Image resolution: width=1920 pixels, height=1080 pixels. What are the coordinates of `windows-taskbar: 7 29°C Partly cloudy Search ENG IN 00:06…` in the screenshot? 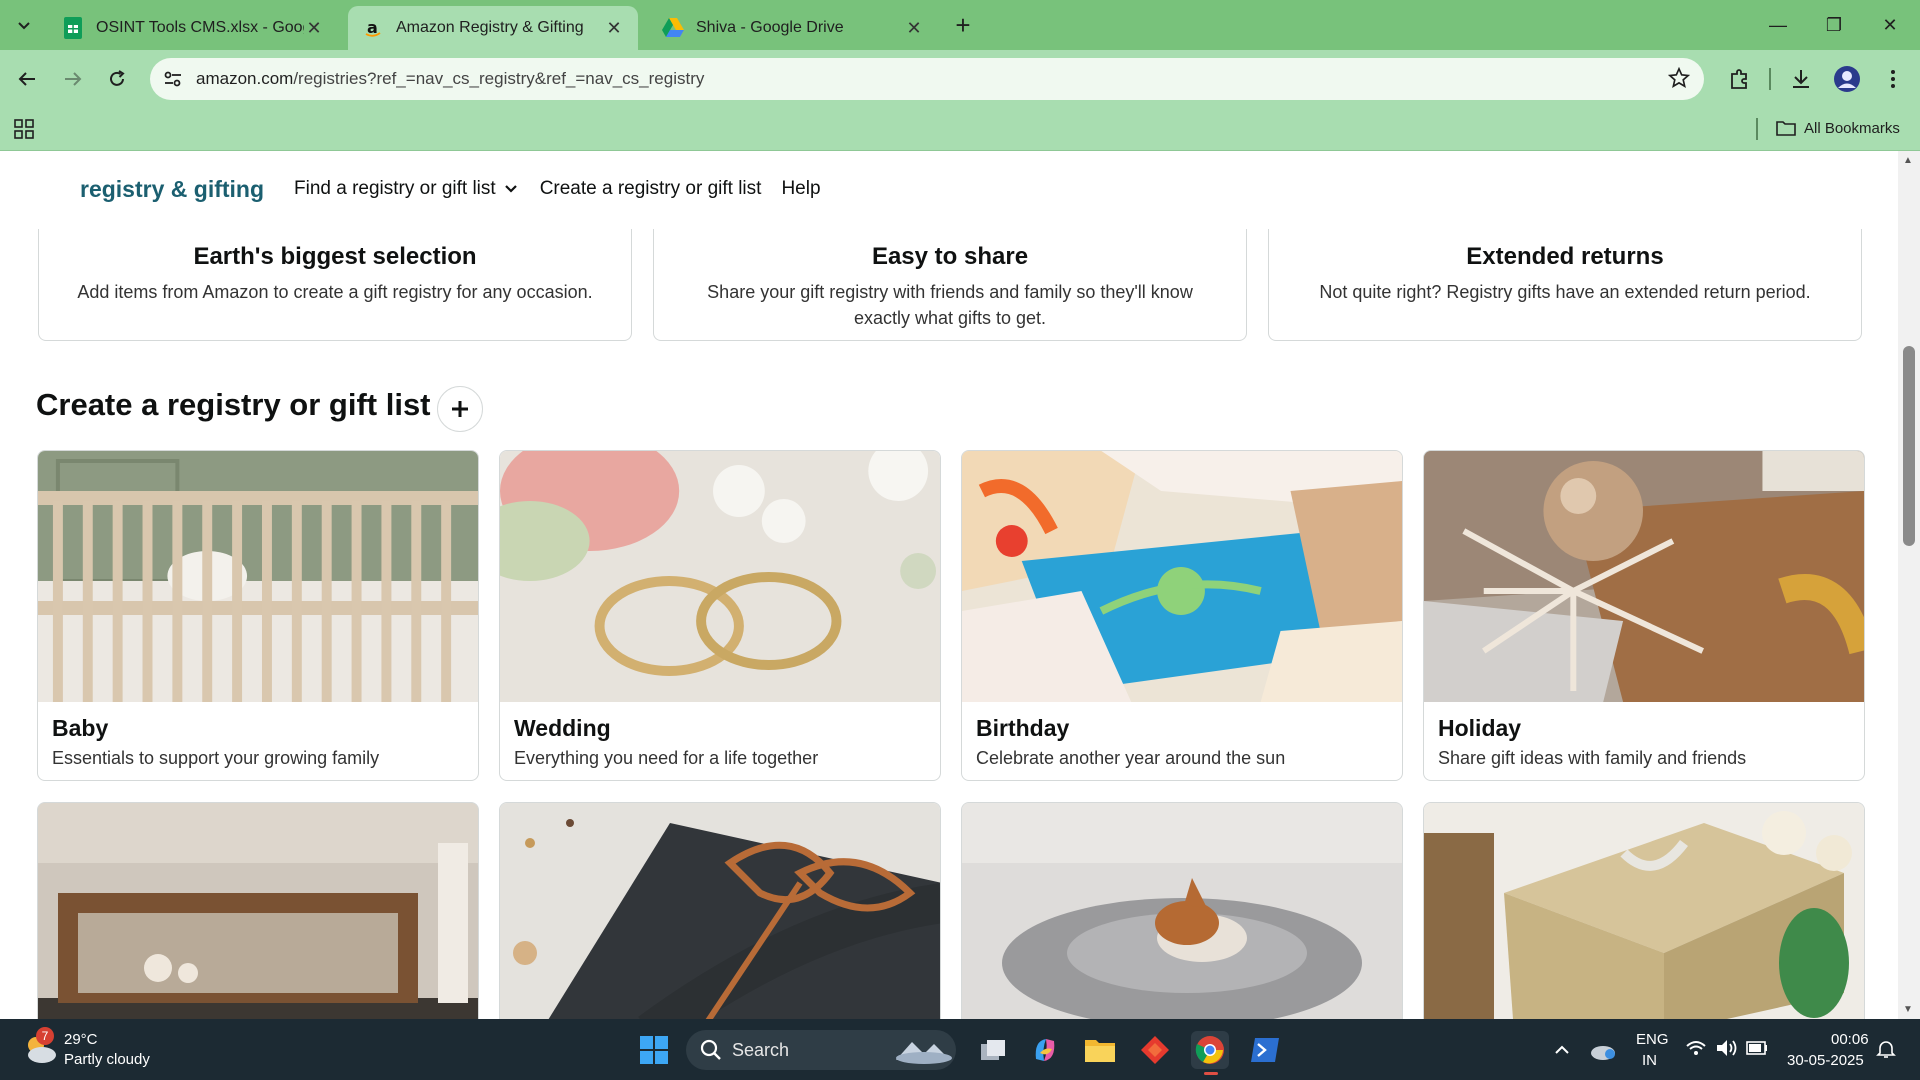 It's located at (960, 1049).